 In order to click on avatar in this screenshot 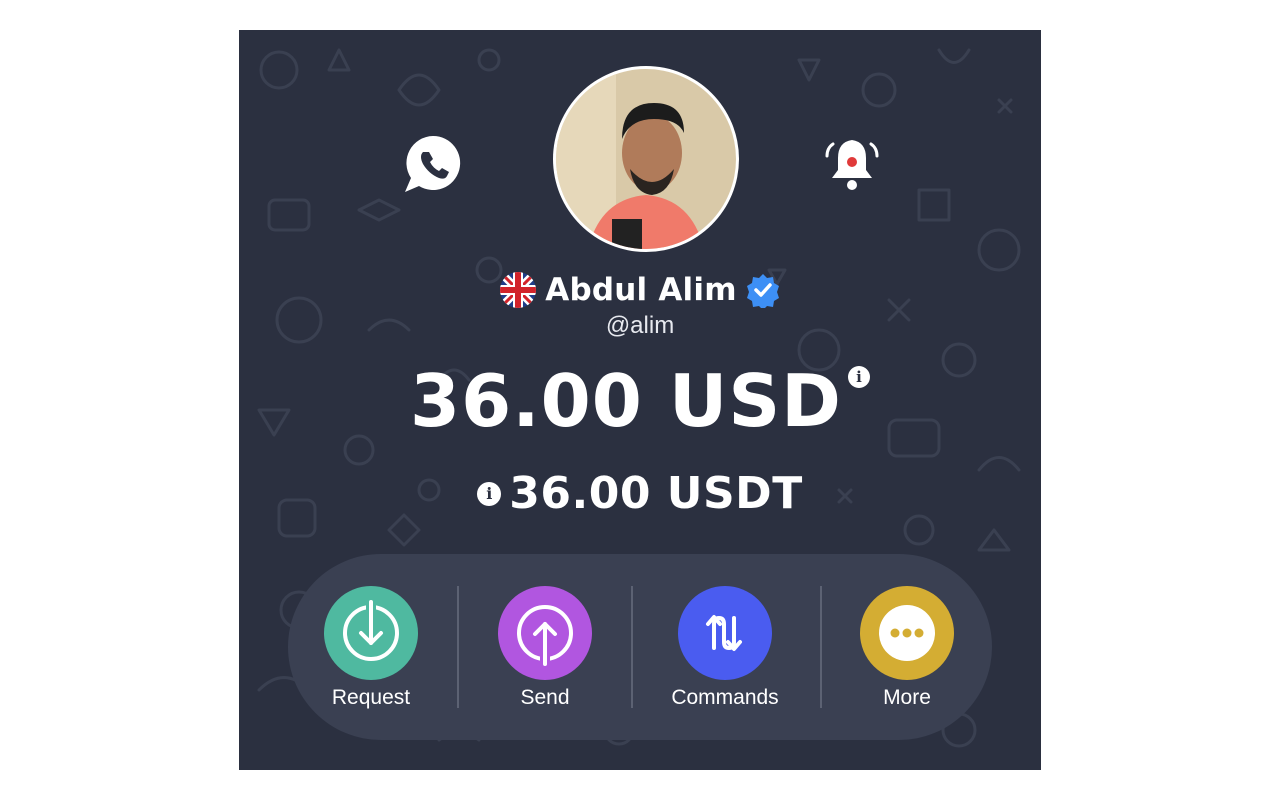, I will do `click(646, 159)`.